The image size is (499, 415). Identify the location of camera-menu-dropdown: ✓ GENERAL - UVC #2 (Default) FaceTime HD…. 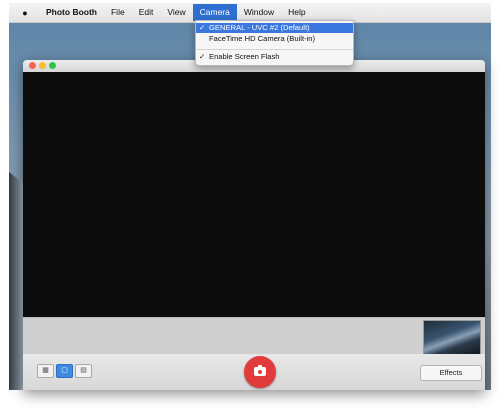
(274, 43).